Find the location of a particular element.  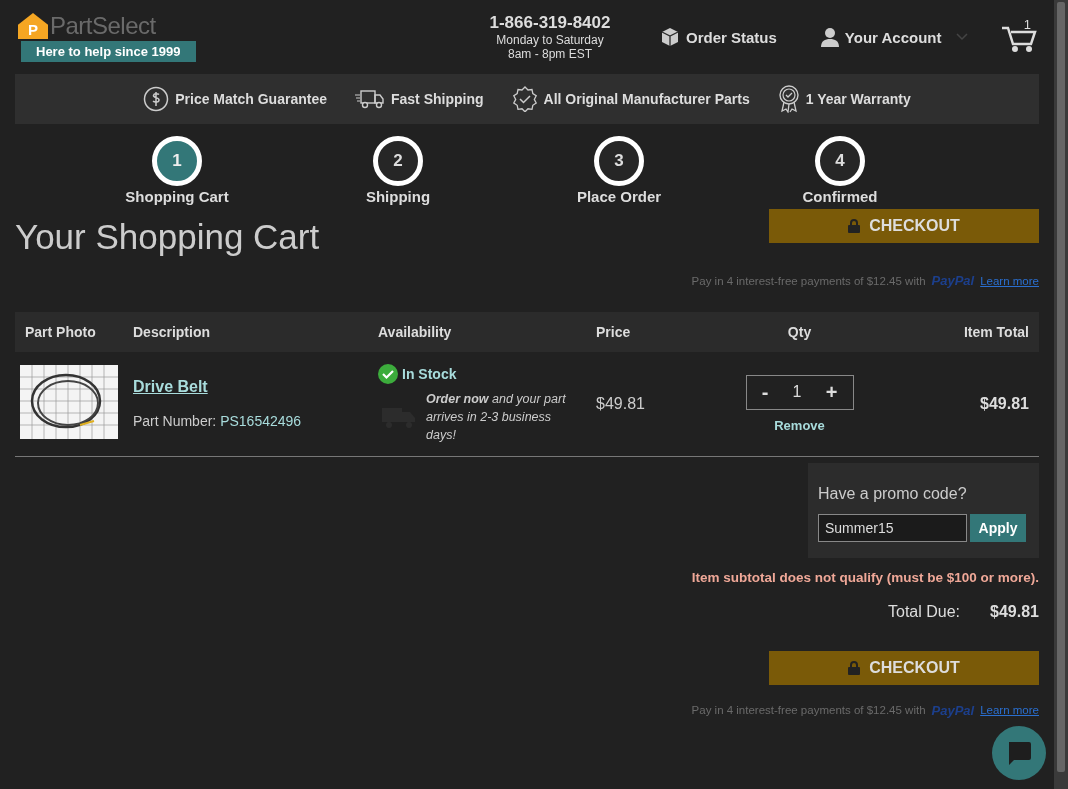

check-circle-icon is located at coordinates (388, 373).